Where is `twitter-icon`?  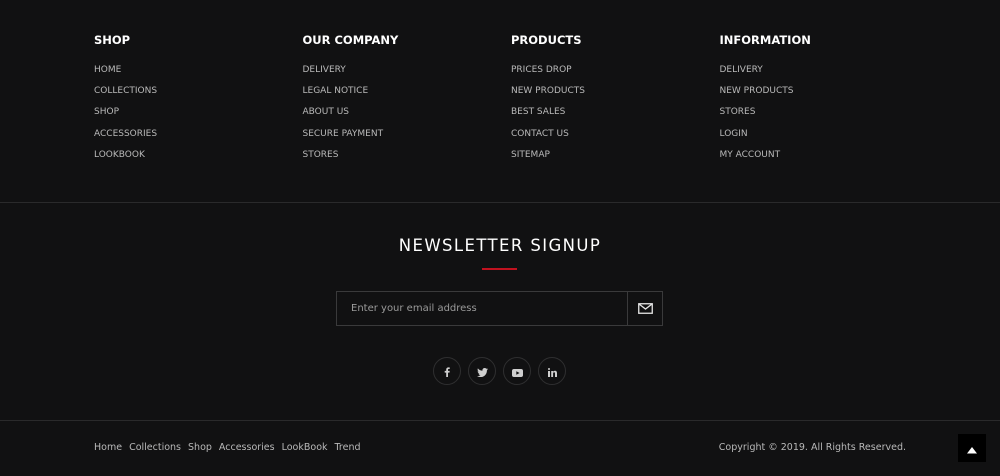
twitter-icon is located at coordinates (482, 371).